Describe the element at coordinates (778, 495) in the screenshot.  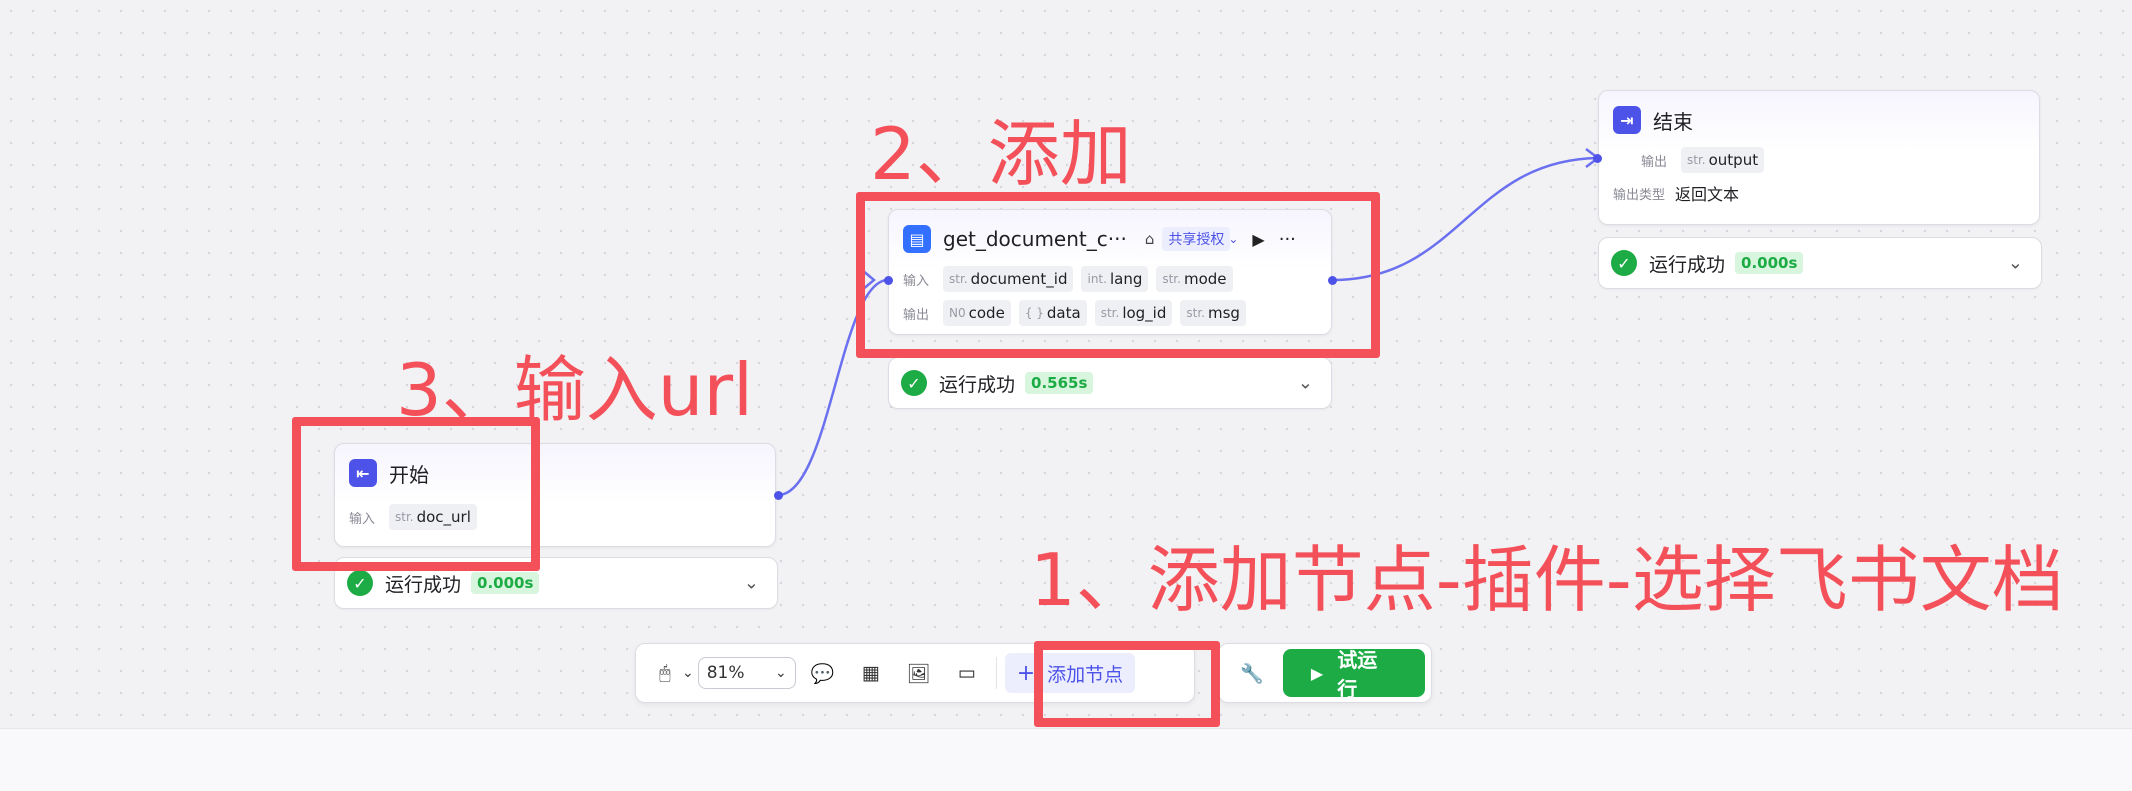
I see `start-output-port` at that location.